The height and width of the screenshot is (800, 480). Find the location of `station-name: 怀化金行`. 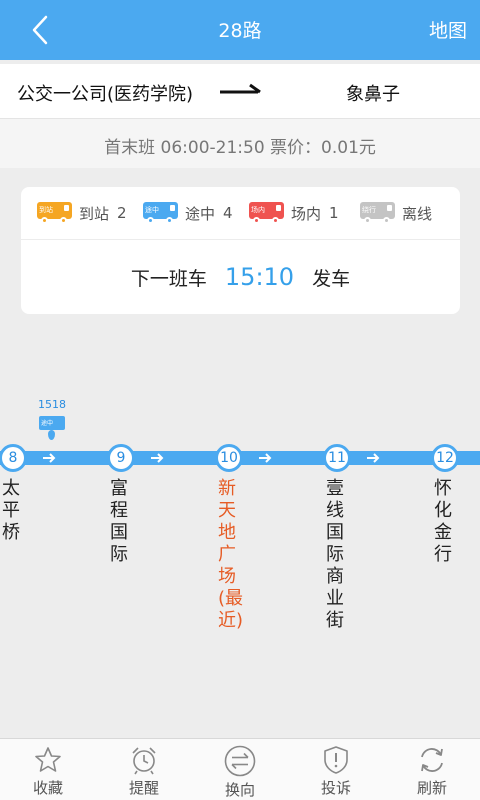

station-name: 怀化金行 is located at coordinates (445, 522).